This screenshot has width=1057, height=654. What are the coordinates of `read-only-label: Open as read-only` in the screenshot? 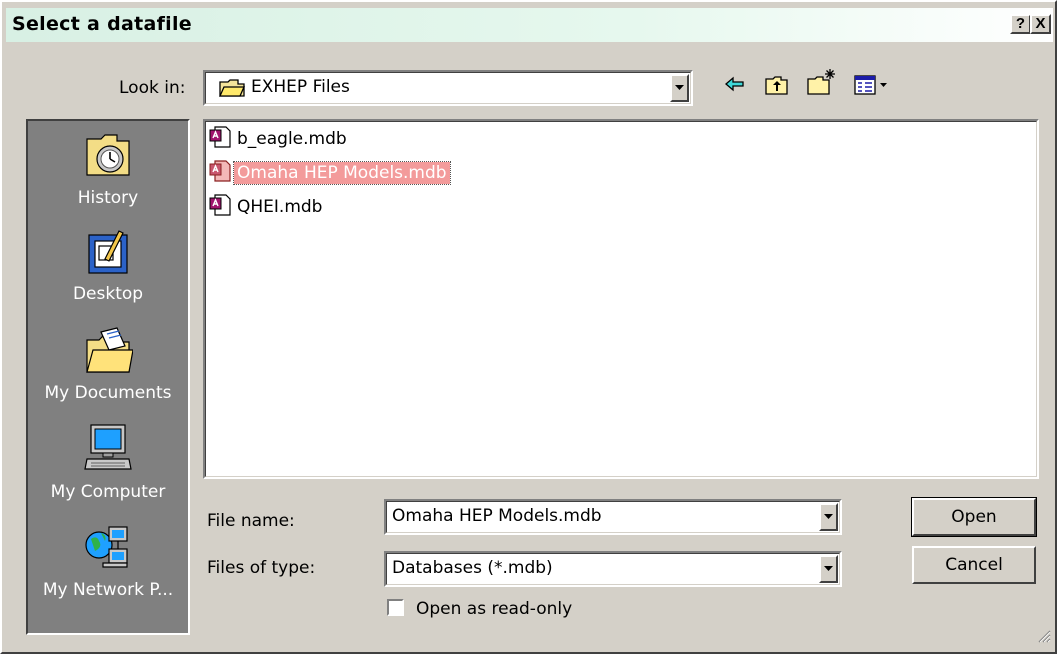 It's located at (494, 609).